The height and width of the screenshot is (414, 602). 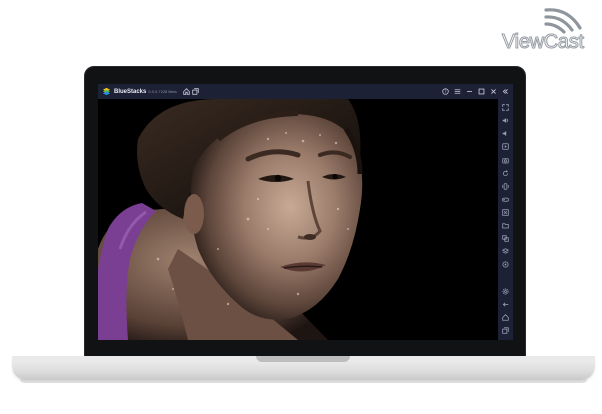 What do you see at coordinates (505, 291) in the screenshot?
I see `settings-icon` at bounding box center [505, 291].